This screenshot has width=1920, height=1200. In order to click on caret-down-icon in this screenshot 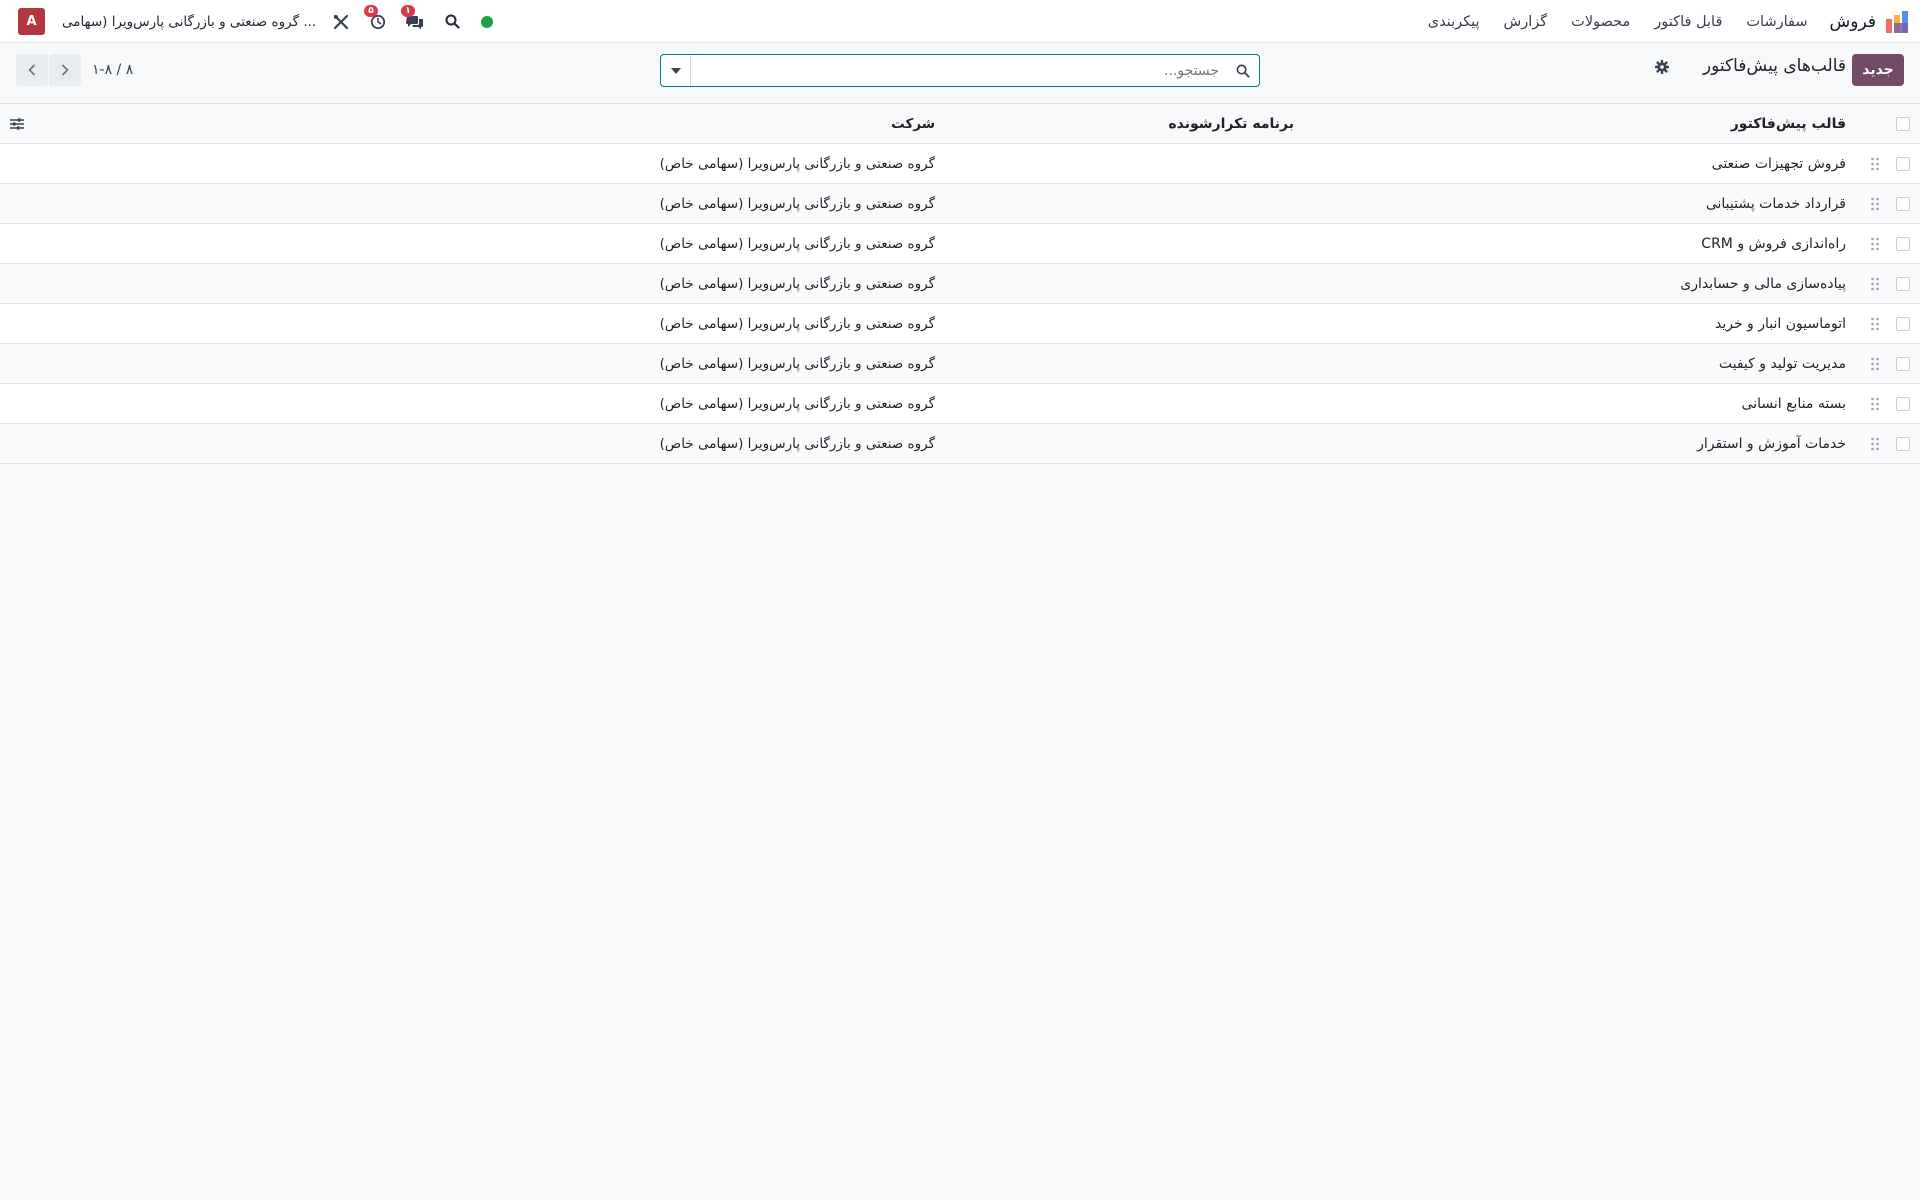, I will do `click(675, 70)`.